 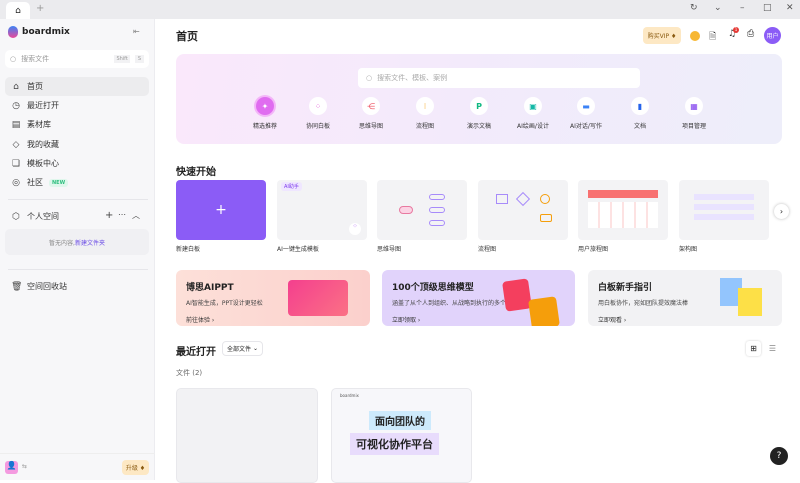 I want to click on file-filter-dropdown: 全部文件 ⌄, so click(x=243, y=348).